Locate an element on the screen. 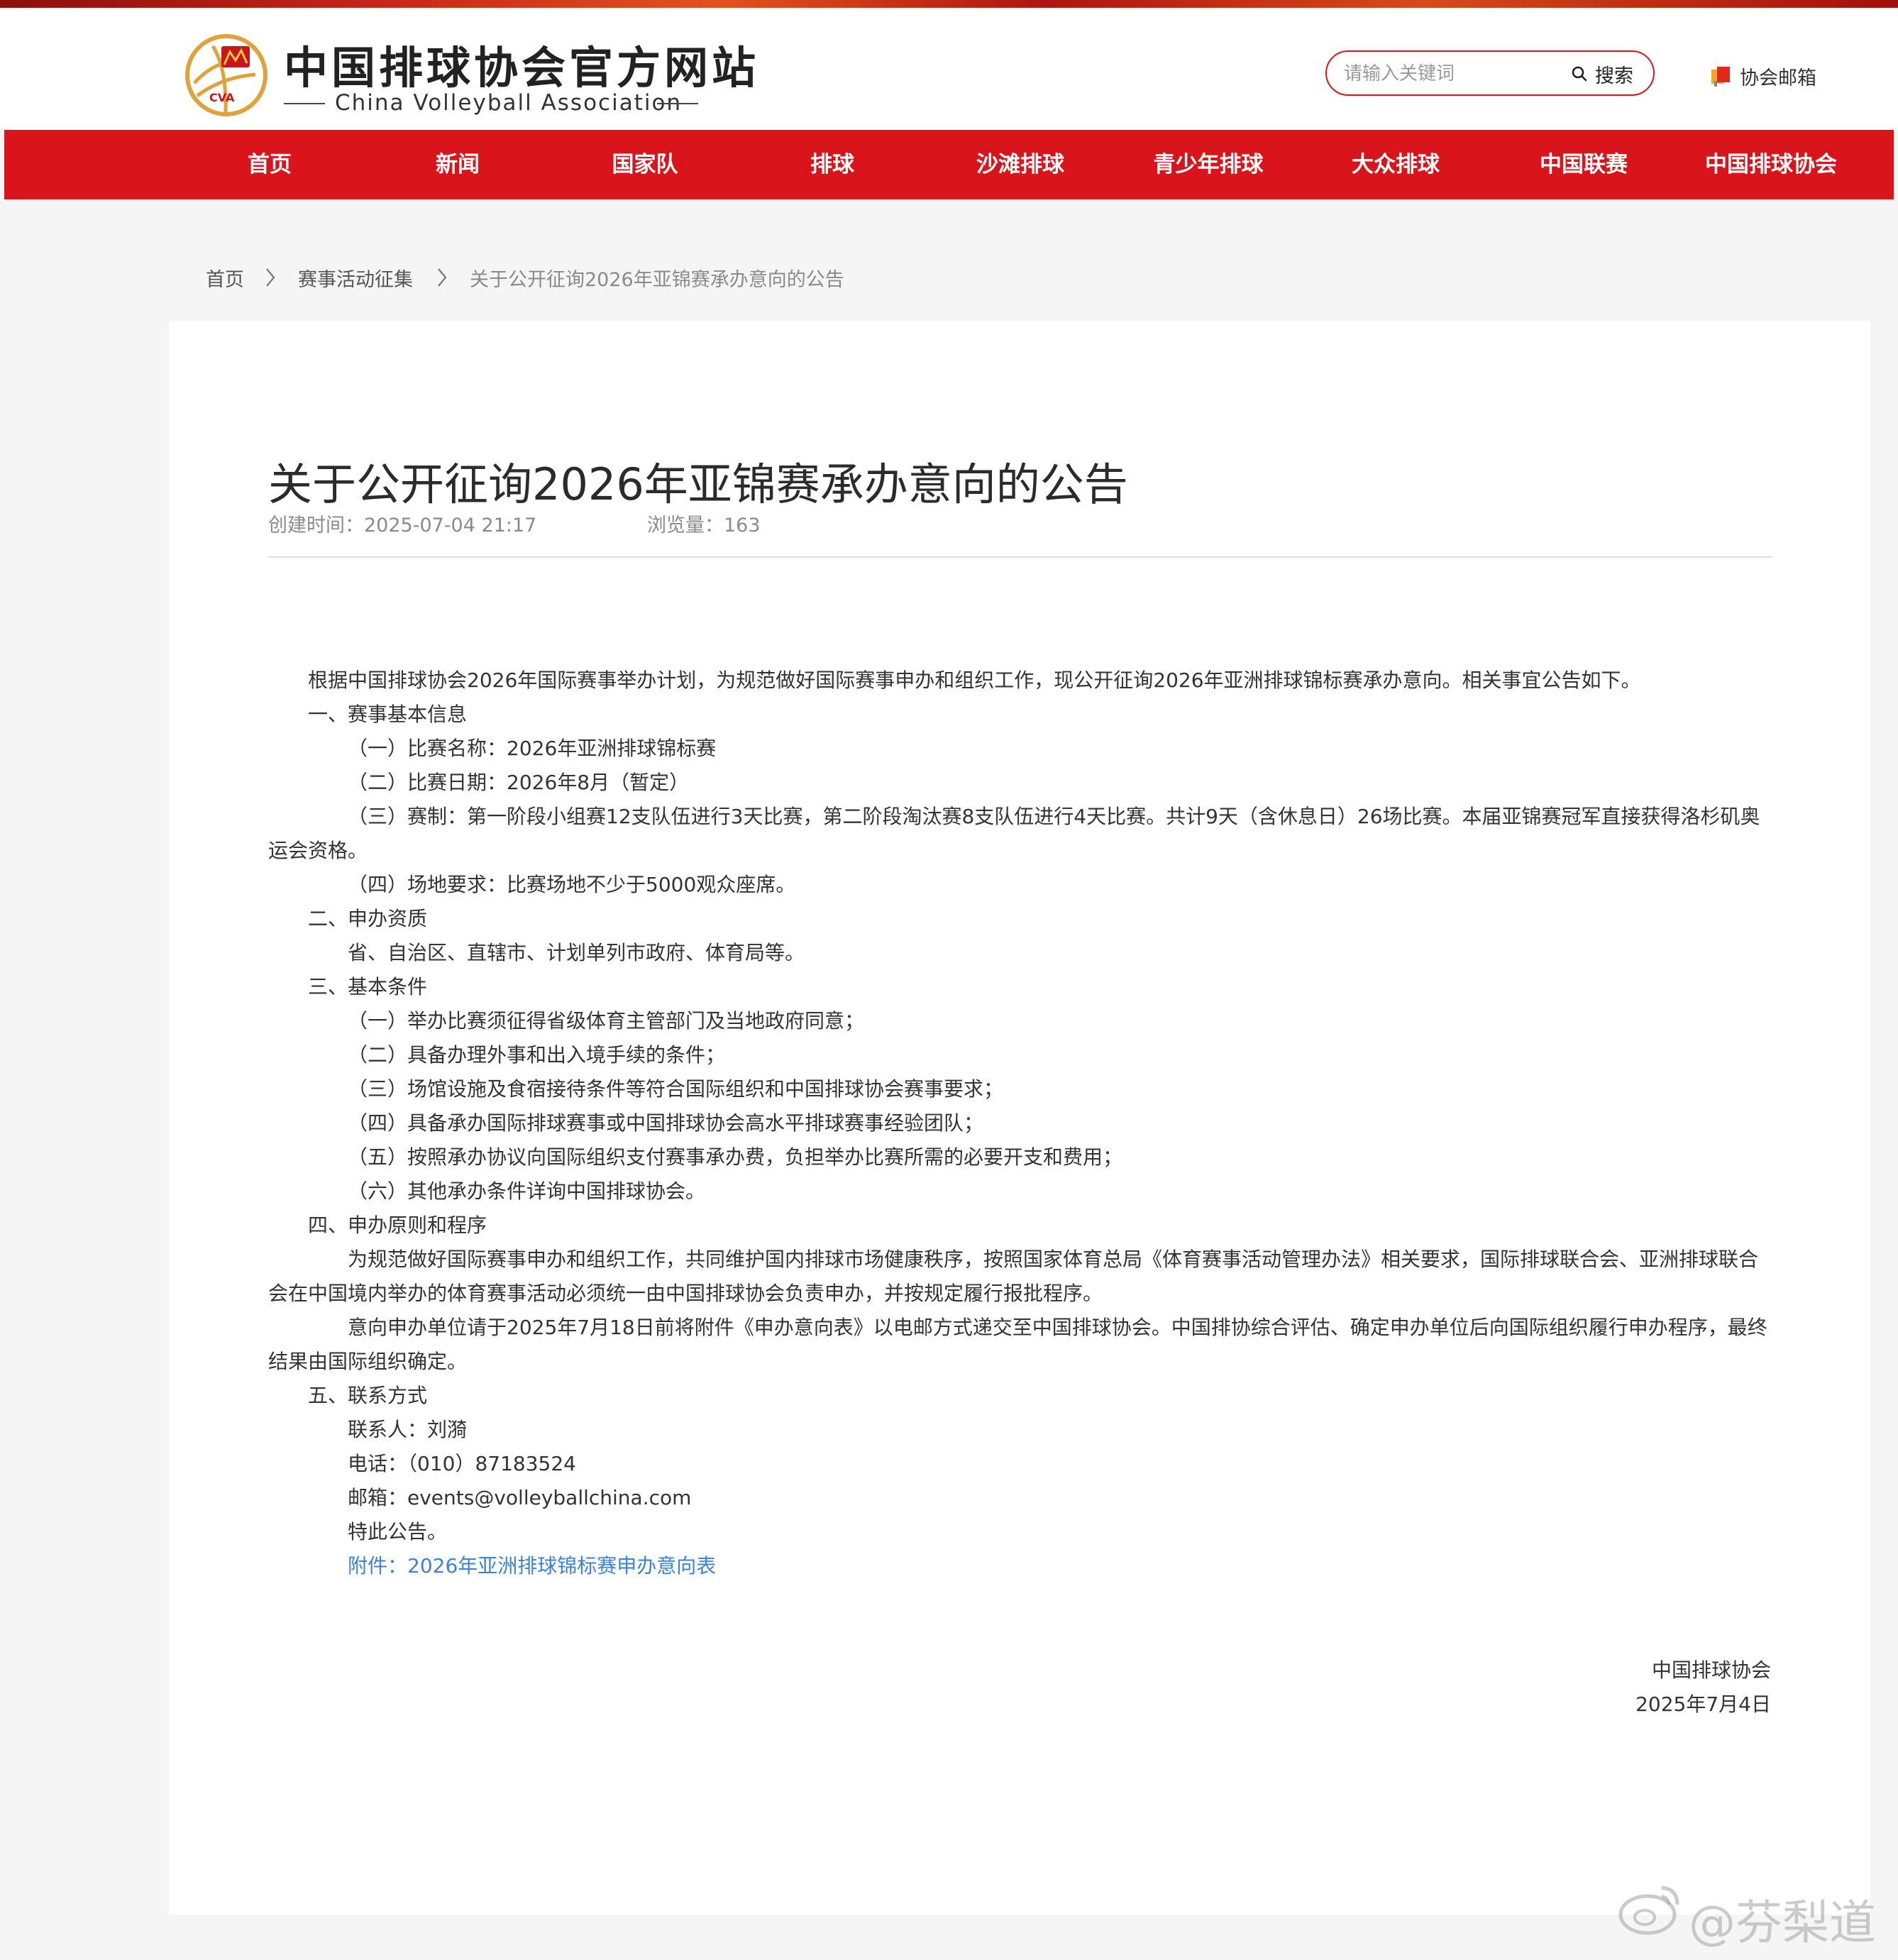  watermark-text: @芬梨道 is located at coordinates (1782, 1922).